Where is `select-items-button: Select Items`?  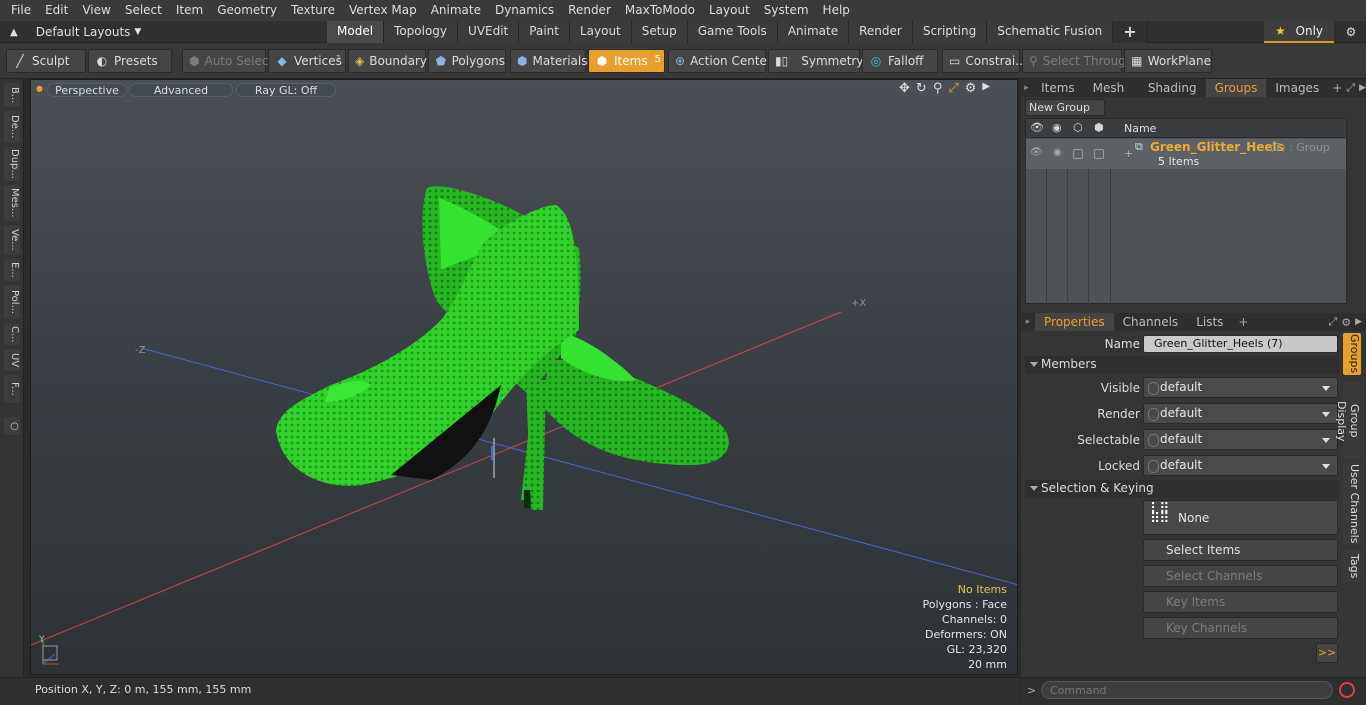 select-items-button: Select Items is located at coordinates (1240, 550).